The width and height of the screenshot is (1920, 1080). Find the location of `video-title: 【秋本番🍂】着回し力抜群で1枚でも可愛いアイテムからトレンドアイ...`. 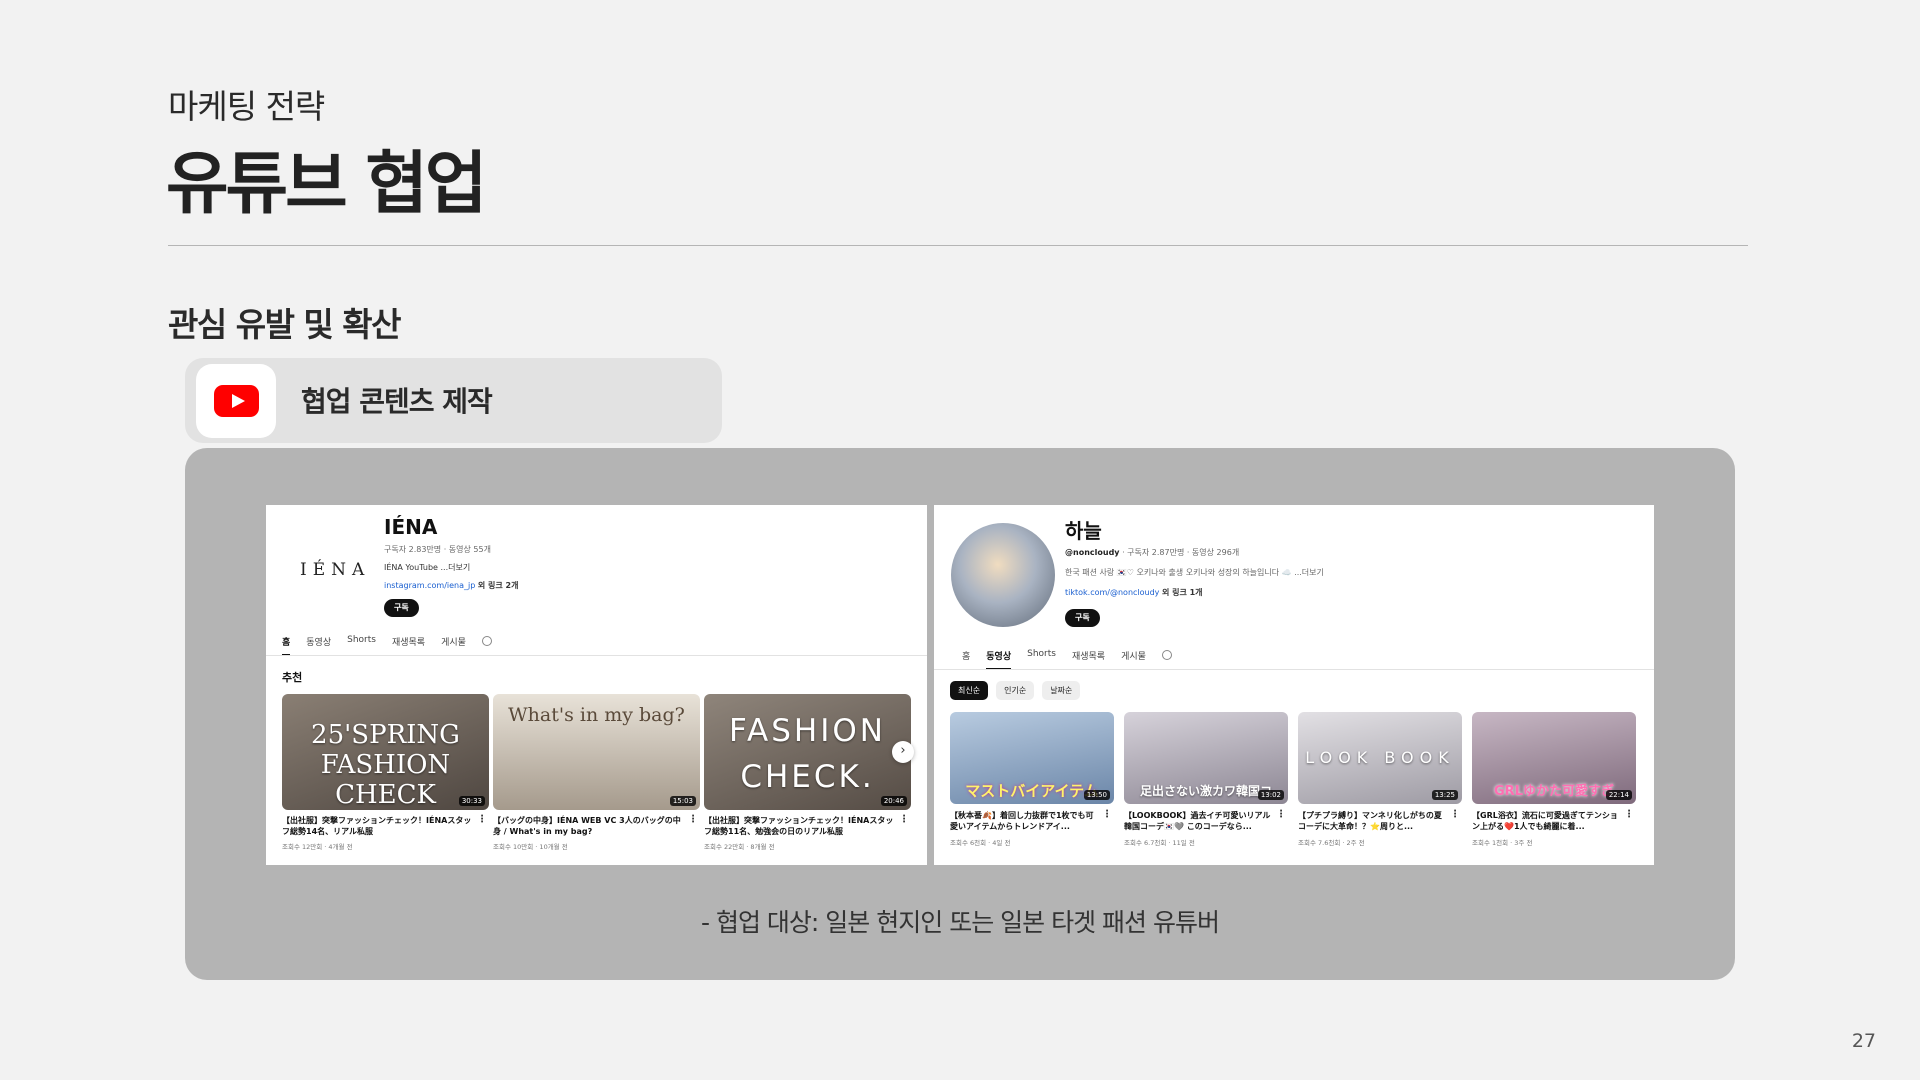

video-title: 【秋本番🍂】着回し力抜群で1枚でも可愛いアイテムからトレンドアイ... is located at coordinates (1024, 821).